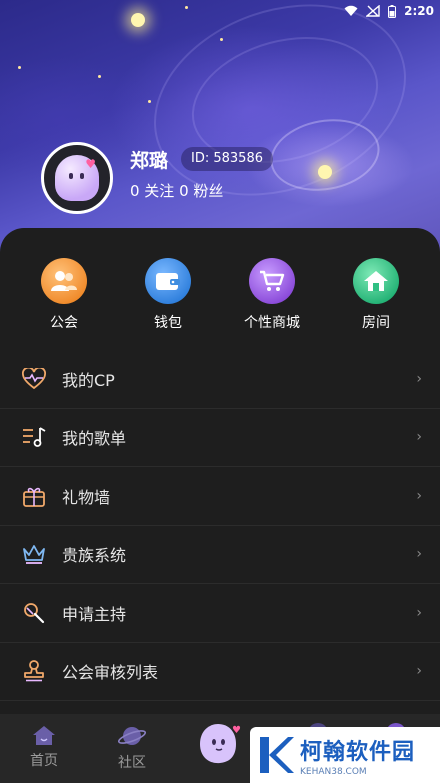 The image size is (440, 783). I want to click on wallet-icon, so click(168, 281).